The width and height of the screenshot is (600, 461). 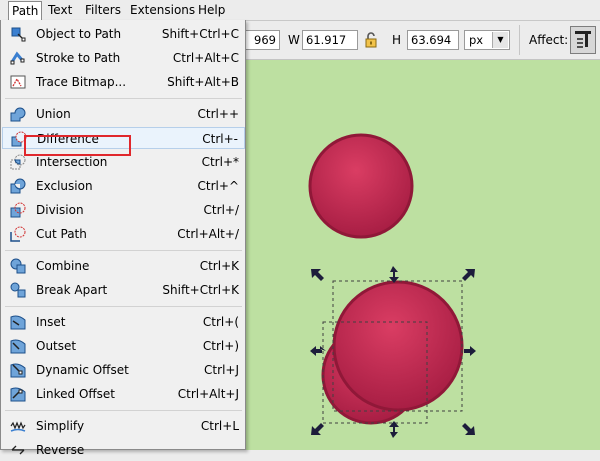 I want to click on red-circle-top, so click(x=361, y=186).